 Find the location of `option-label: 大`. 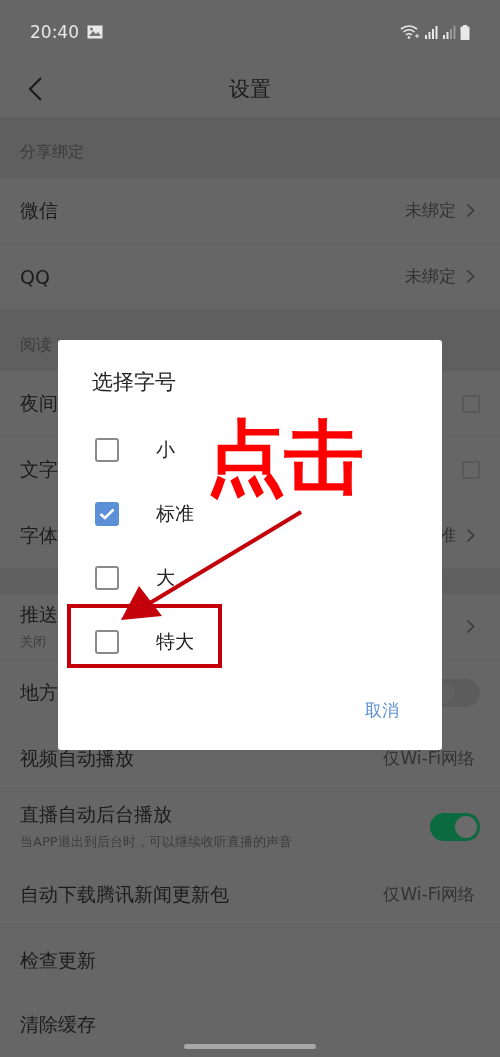

option-label: 大 is located at coordinates (165, 578).